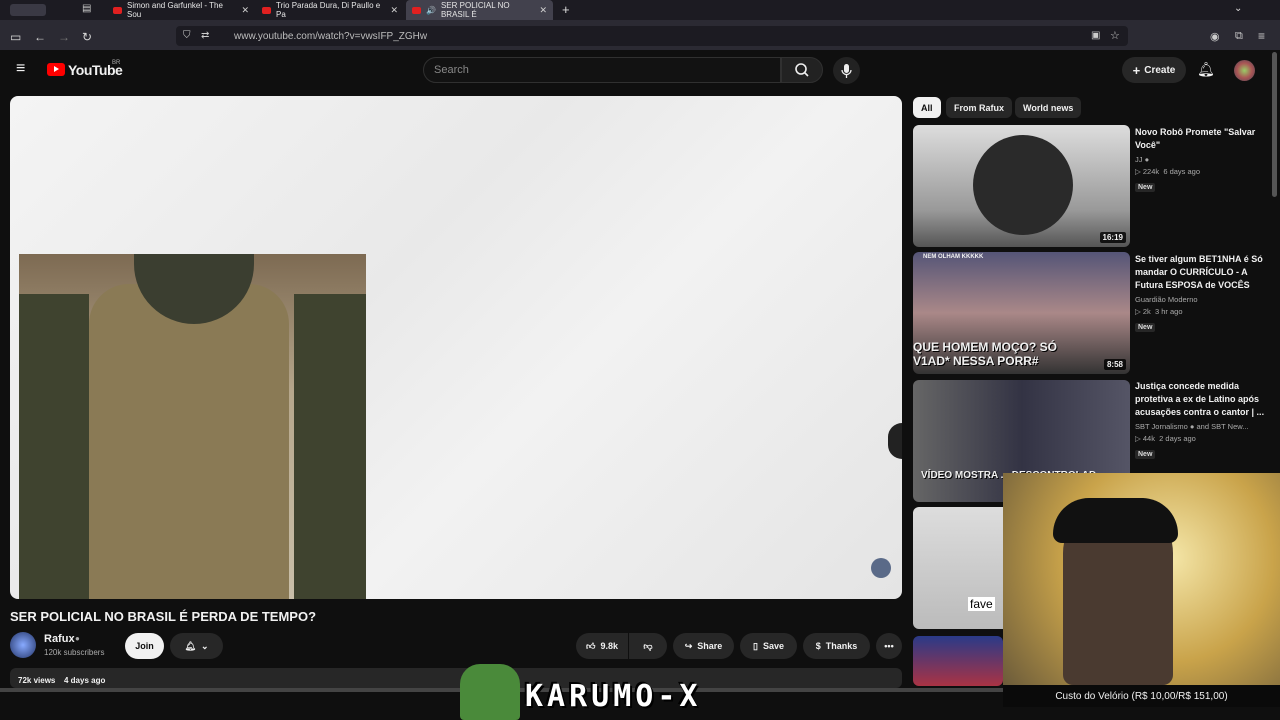 The image size is (1280, 720). Describe the element at coordinates (1160, 70) in the screenshot. I see `create-label: Create` at that location.